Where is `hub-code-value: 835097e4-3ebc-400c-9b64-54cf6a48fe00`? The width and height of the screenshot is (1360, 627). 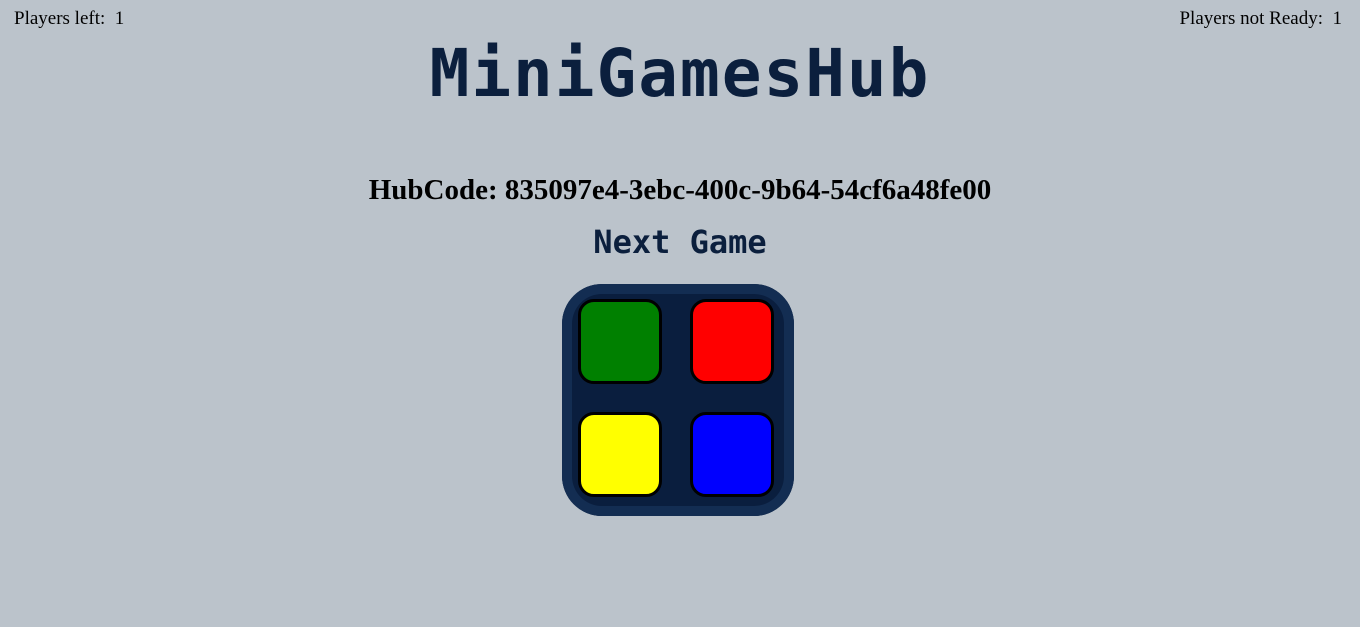
hub-code-value: 835097e4-3ebc-400c-9b64-54cf6a48fe00 is located at coordinates (748, 190).